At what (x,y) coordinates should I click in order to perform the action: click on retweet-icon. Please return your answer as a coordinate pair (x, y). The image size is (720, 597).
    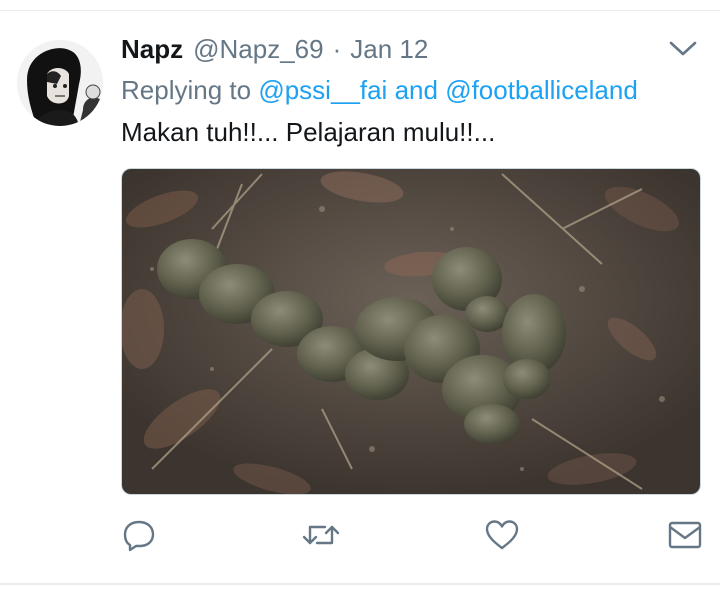
    Looking at the image, I should click on (321, 535).